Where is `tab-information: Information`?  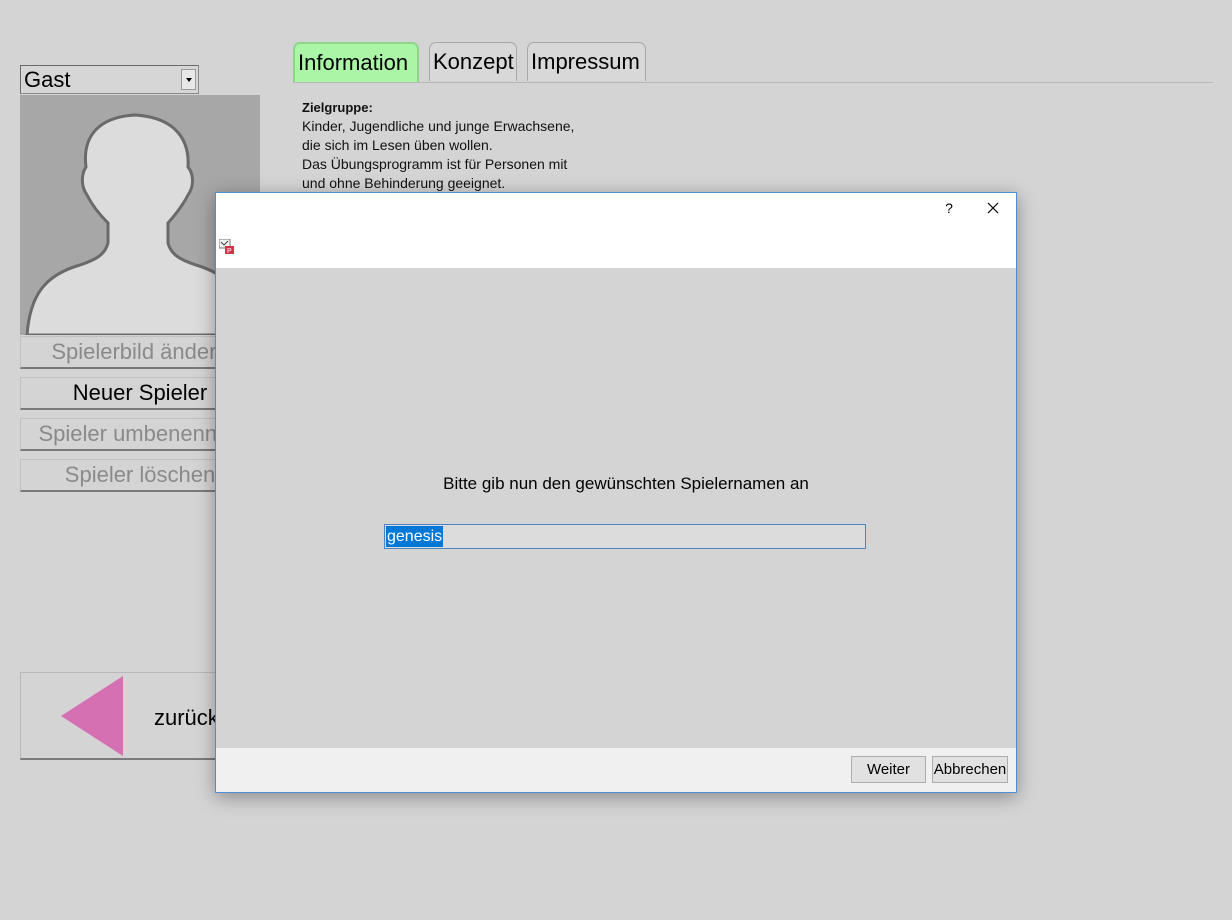
tab-information: Information is located at coordinates (356, 62).